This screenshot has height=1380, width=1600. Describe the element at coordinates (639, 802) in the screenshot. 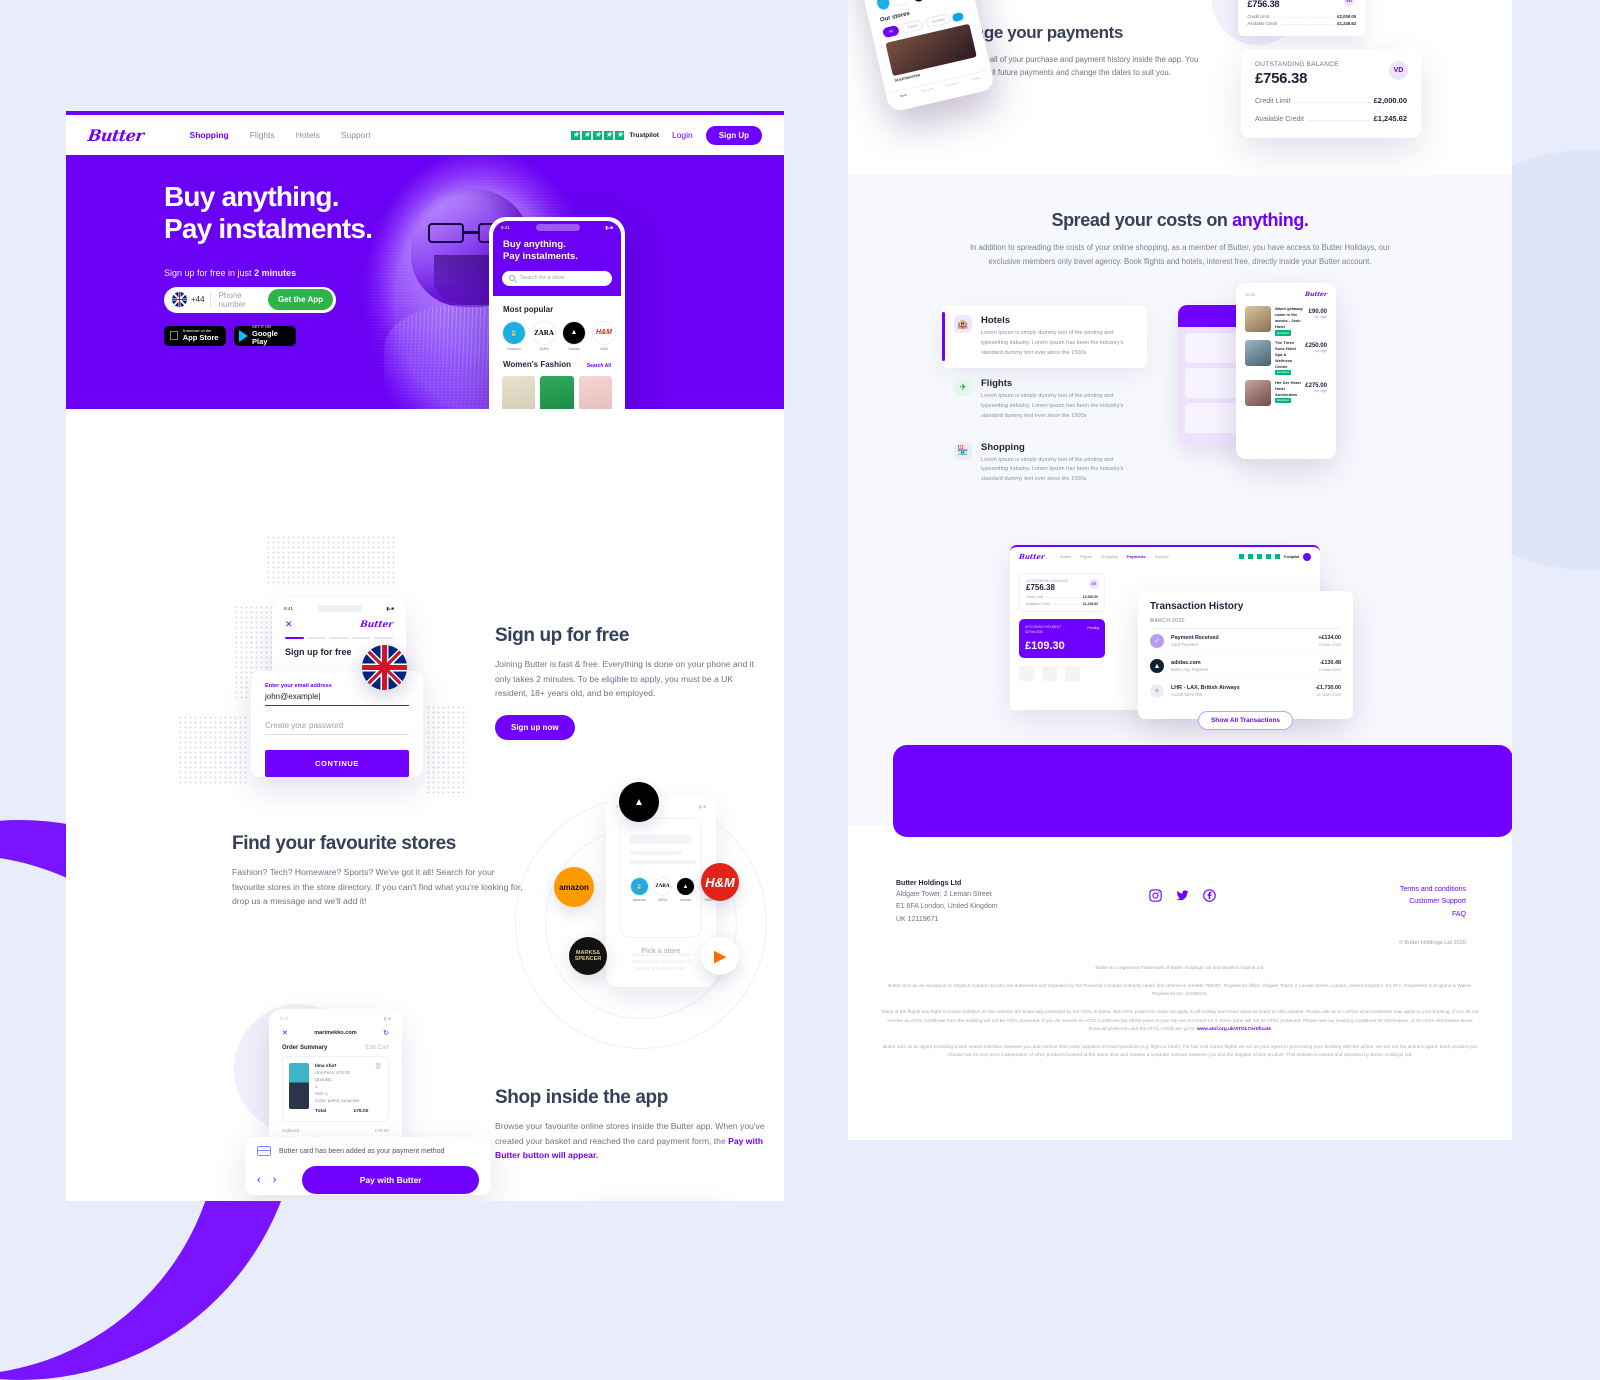

I see `adidas-bubble-icon: ▲` at that location.